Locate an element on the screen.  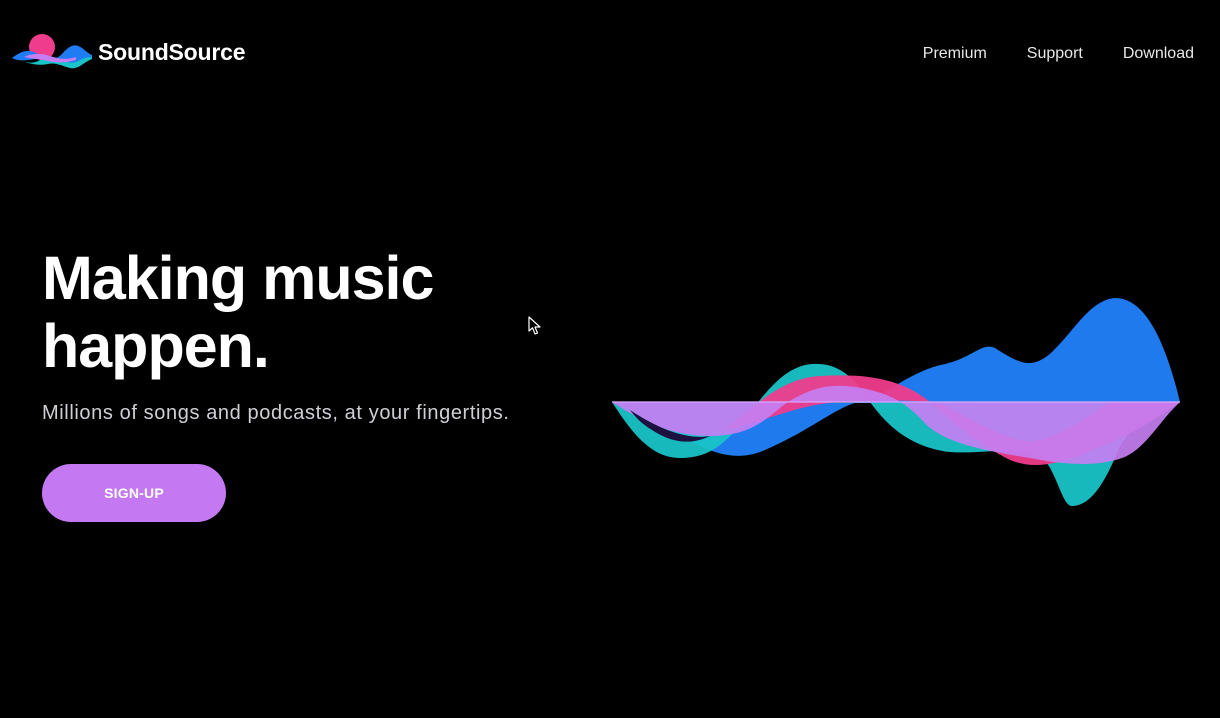
hero-headline: Making music happen. is located at coordinates (238, 312).